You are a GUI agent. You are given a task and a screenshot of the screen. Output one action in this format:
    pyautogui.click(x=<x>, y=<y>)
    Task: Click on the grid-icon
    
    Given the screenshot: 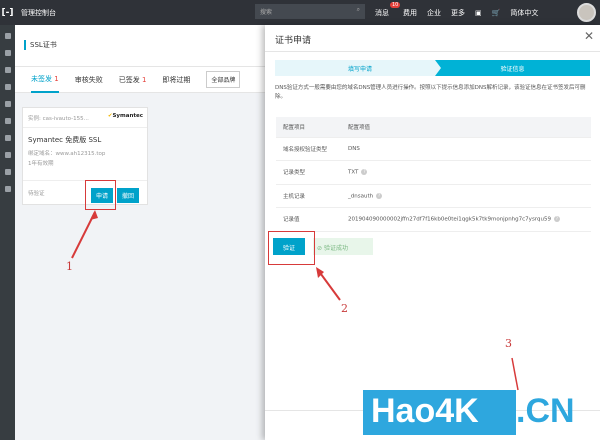 What is the action you would take?
    pyautogui.click(x=7, y=36)
    